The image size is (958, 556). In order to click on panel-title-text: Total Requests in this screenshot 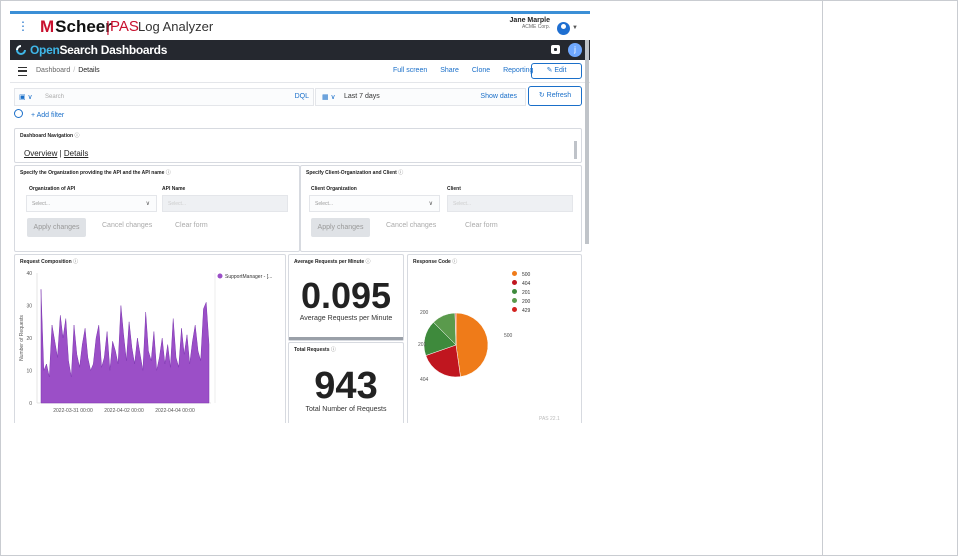, I will do `click(312, 350)`.